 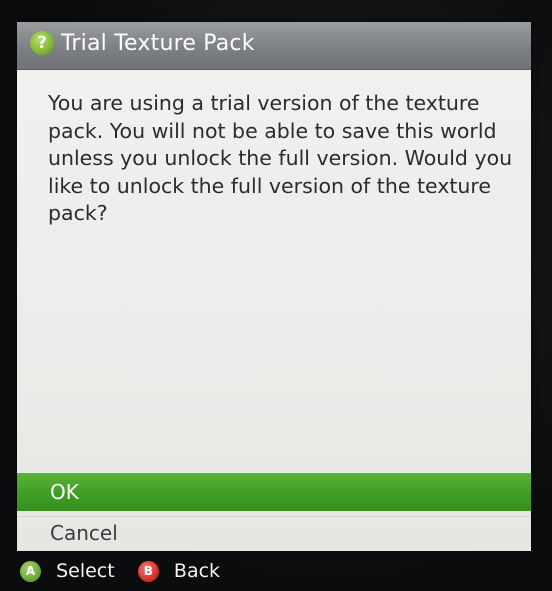 I want to click on cancel-button: Cancel, so click(x=274, y=533).